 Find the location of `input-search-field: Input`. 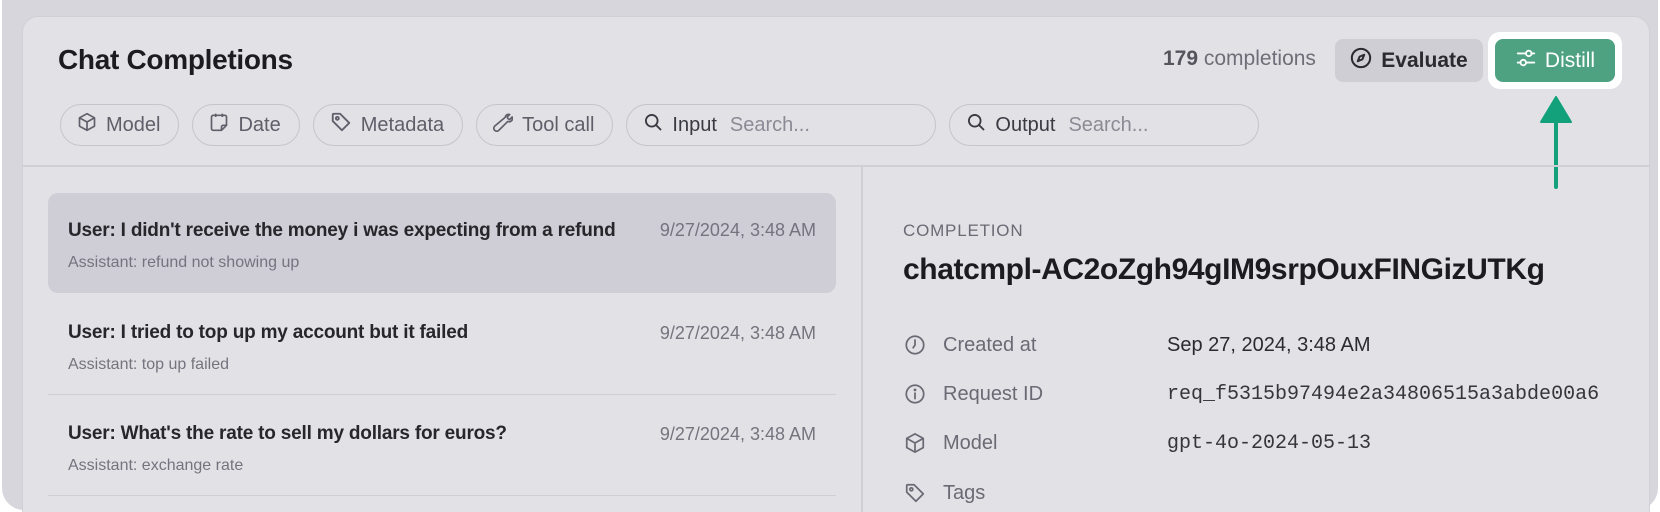

input-search-field: Input is located at coordinates (781, 125).